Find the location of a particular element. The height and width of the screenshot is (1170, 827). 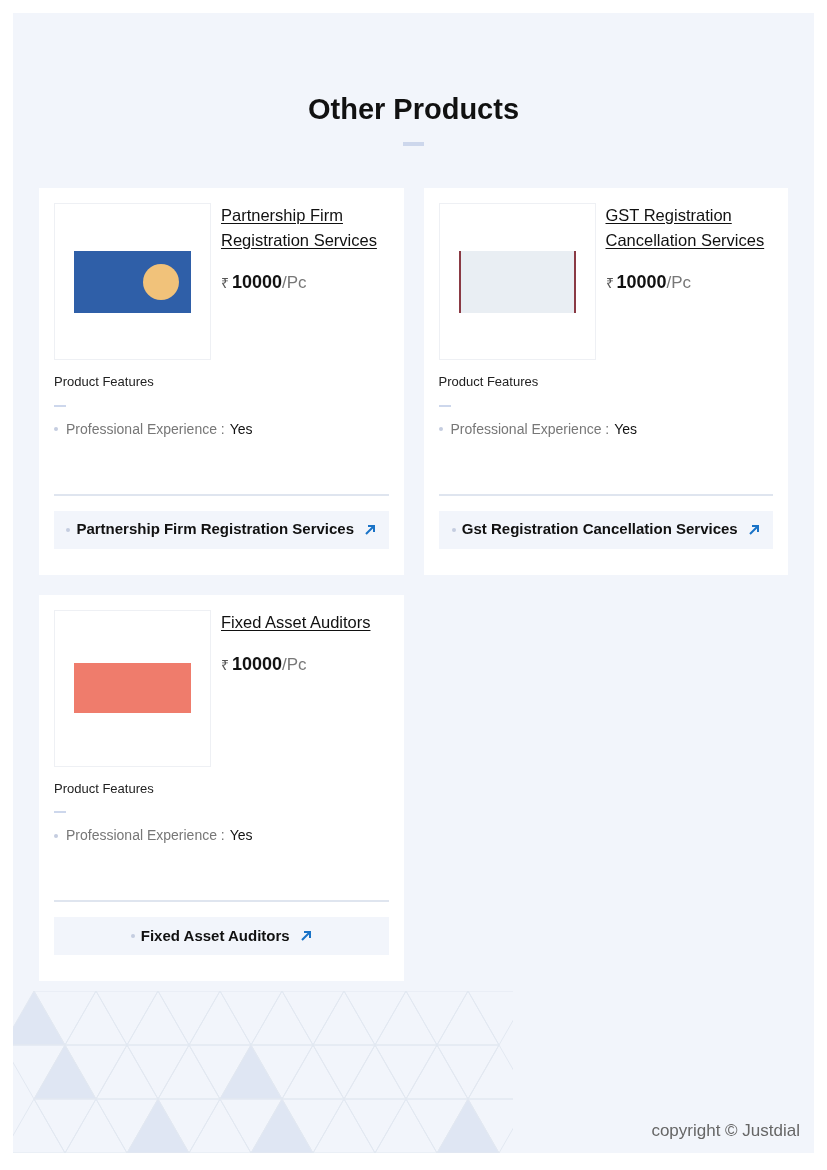

product-title-link: Fixed Asset Auditors is located at coordinates (296, 622).